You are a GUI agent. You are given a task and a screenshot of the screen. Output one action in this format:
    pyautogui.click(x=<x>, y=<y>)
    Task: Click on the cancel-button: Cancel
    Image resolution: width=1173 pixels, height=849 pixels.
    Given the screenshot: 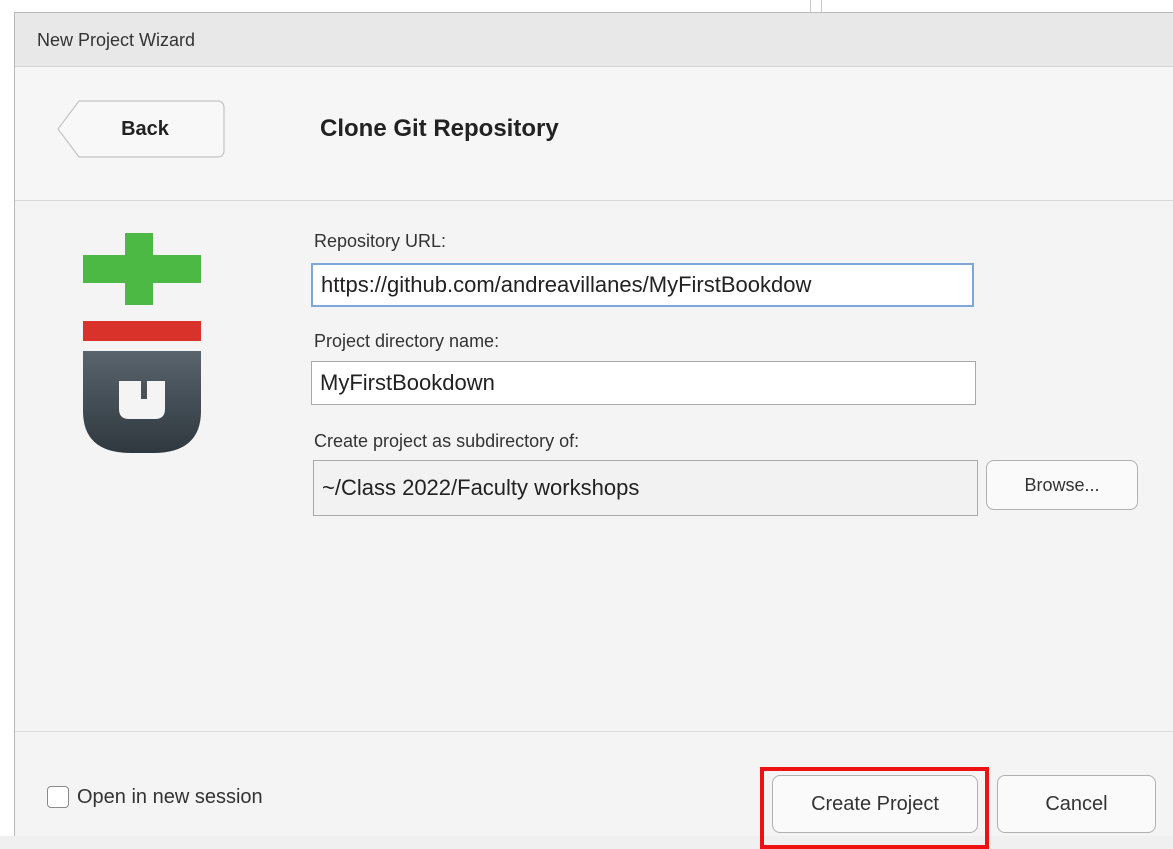 What is the action you would take?
    pyautogui.click(x=1076, y=804)
    